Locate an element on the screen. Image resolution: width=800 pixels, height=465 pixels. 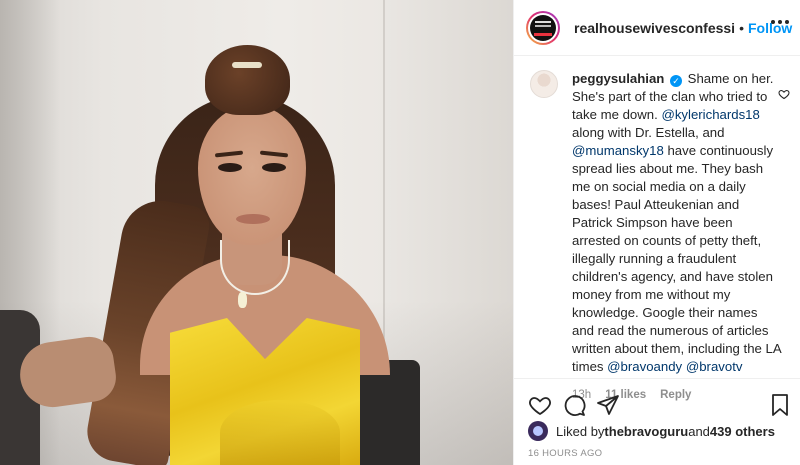
bookmark-icon is located at coordinates (780, 405).